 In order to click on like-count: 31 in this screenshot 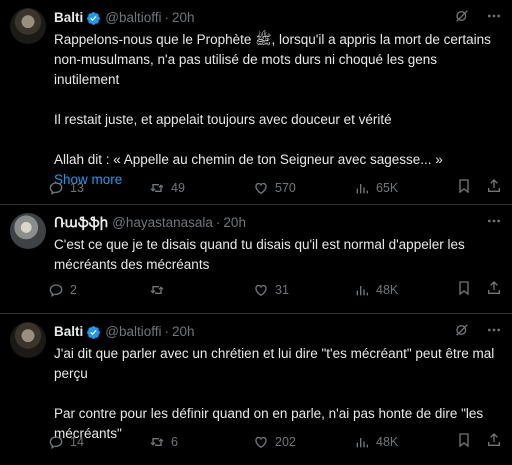, I will do `click(282, 289)`.